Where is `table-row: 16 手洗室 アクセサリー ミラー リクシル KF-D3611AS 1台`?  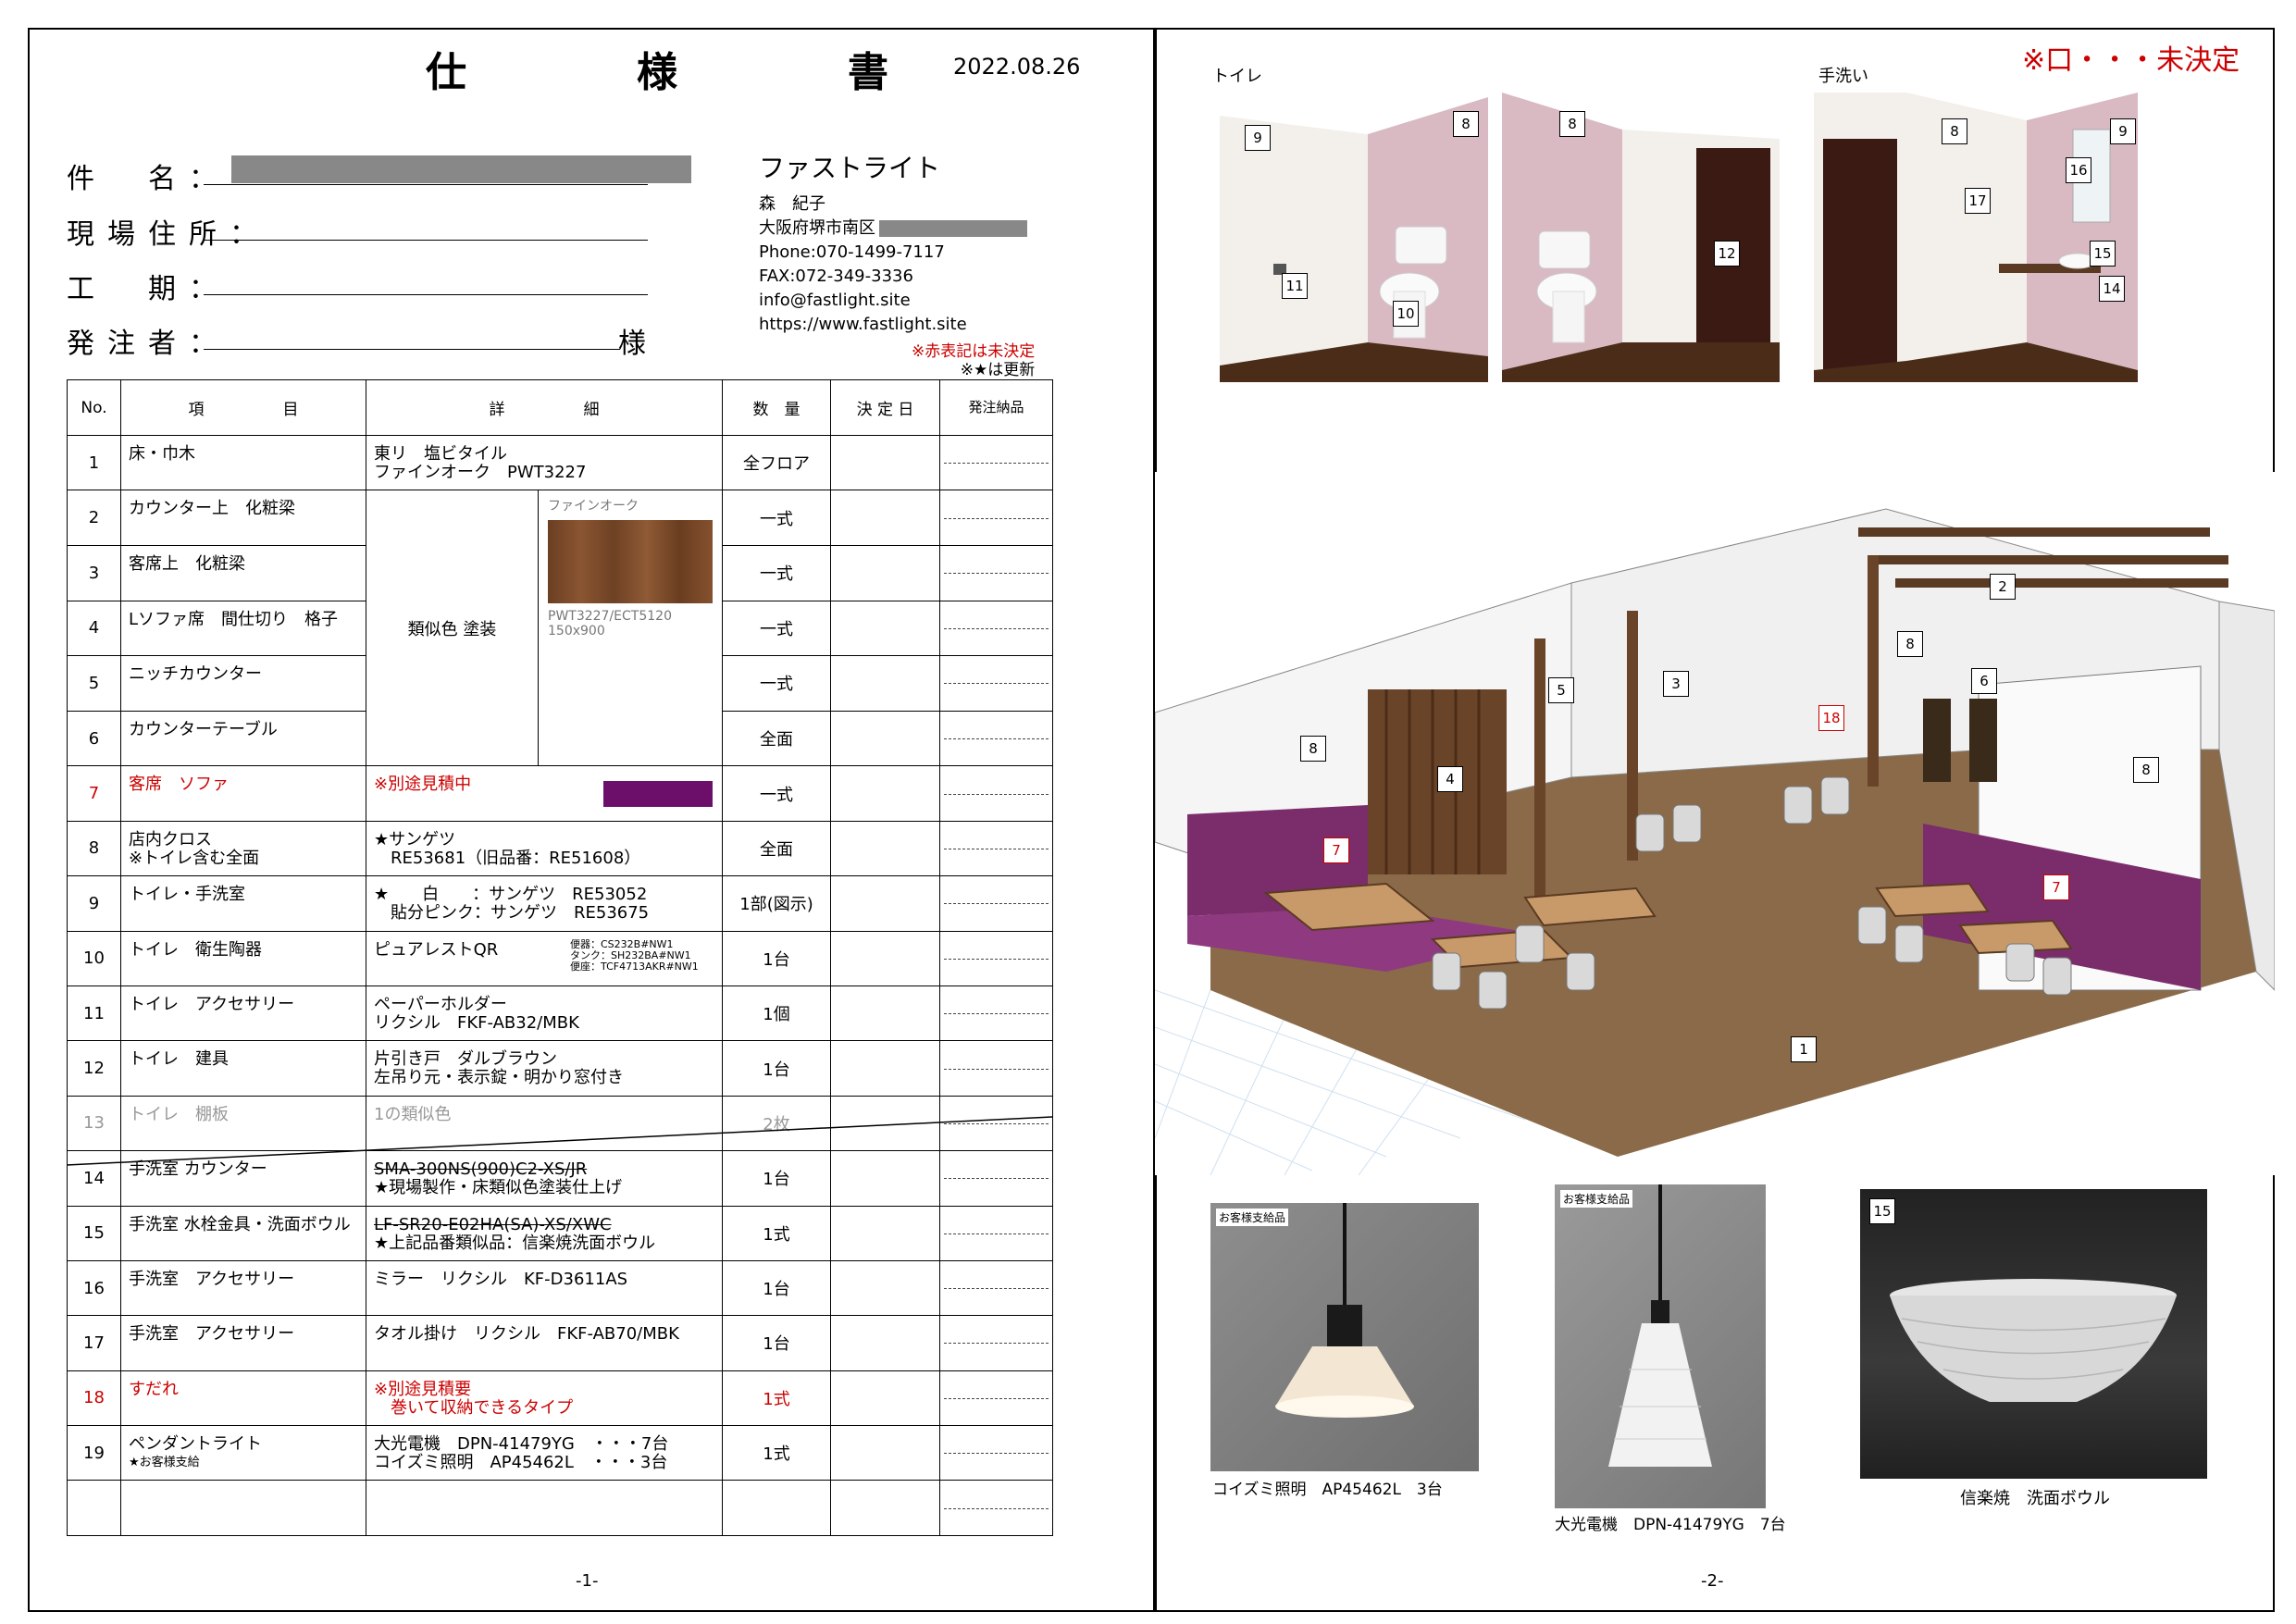
table-row: 16 手洗室 アクセサリー ミラー リクシル KF-D3611AS 1台 is located at coordinates (560, 1288).